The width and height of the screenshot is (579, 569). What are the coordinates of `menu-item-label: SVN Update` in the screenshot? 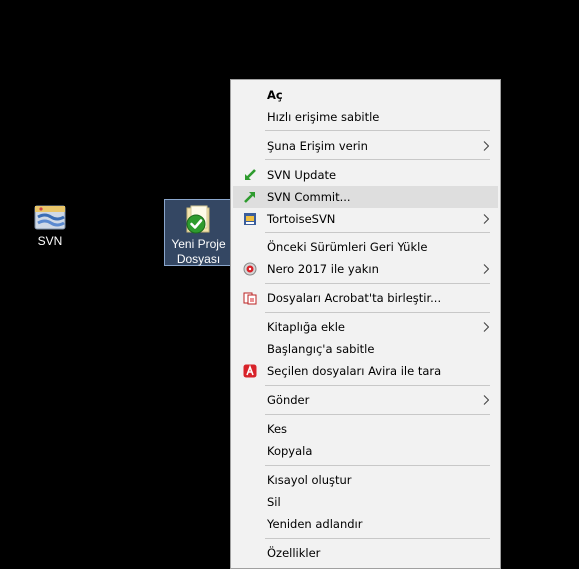 It's located at (302, 175).